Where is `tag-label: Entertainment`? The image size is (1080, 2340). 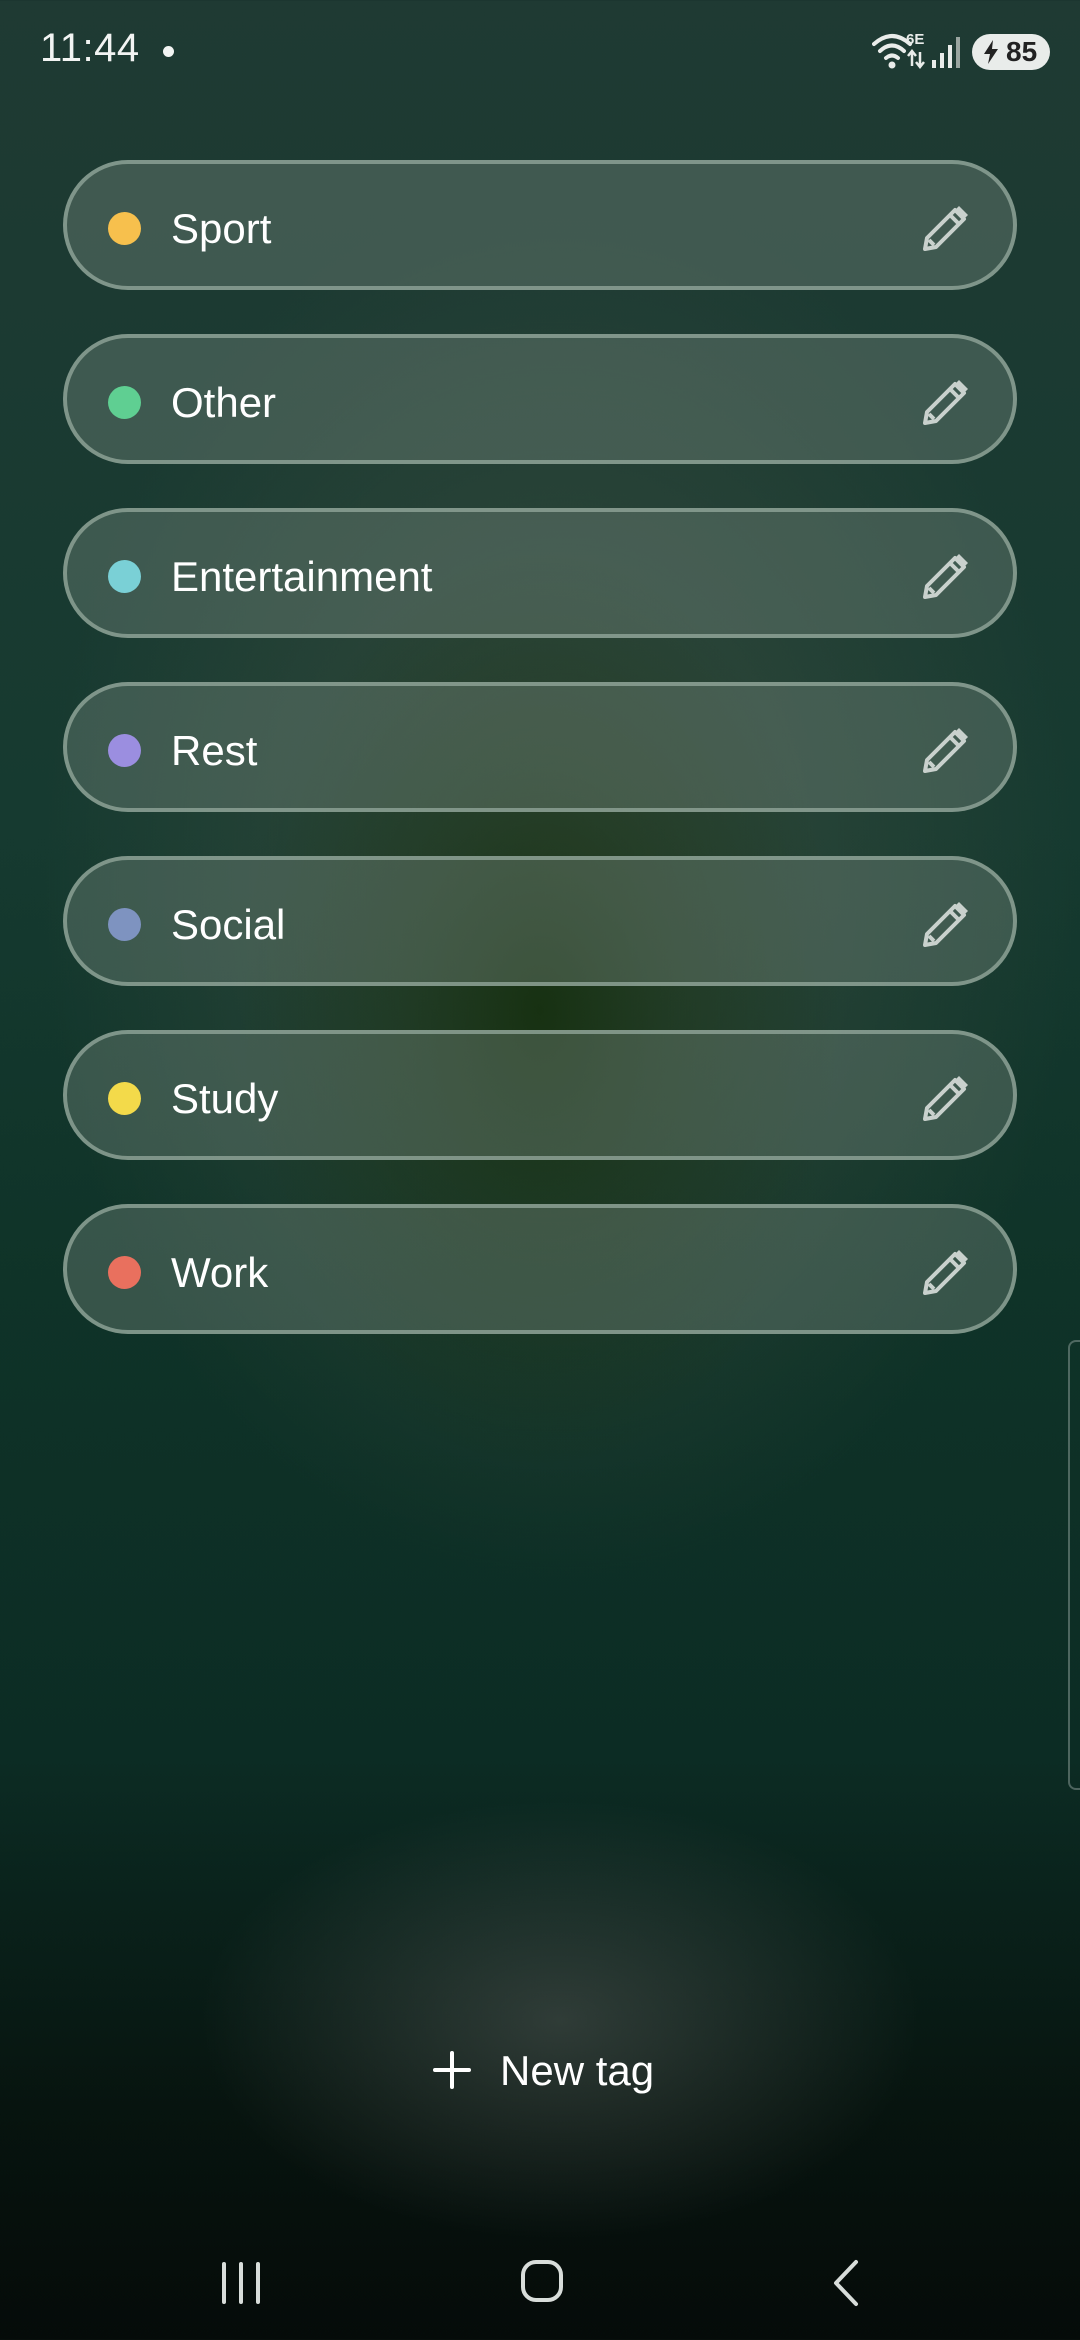
tag-label: Entertainment is located at coordinates (302, 576).